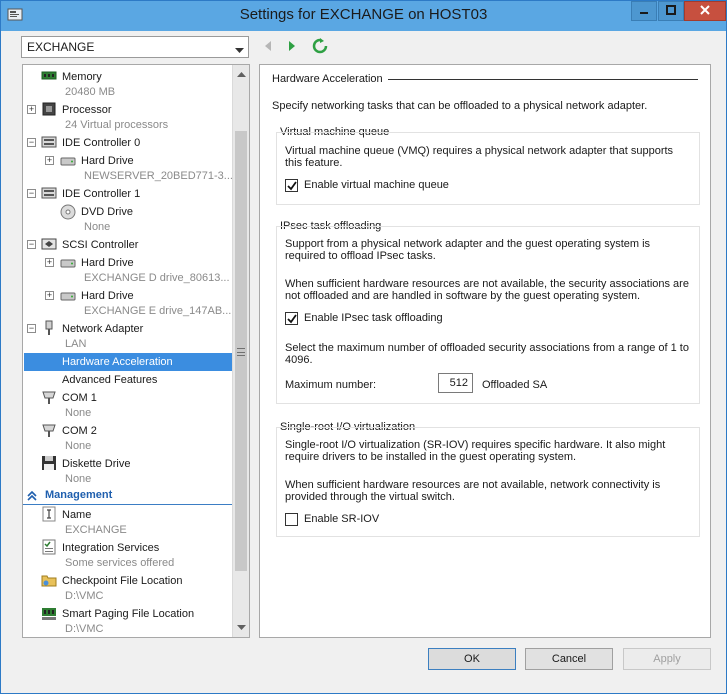 Image resolution: width=727 pixels, height=694 pixels. Describe the element at coordinates (241, 74) in the screenshot. I see `scroll-up-icon` at that location.